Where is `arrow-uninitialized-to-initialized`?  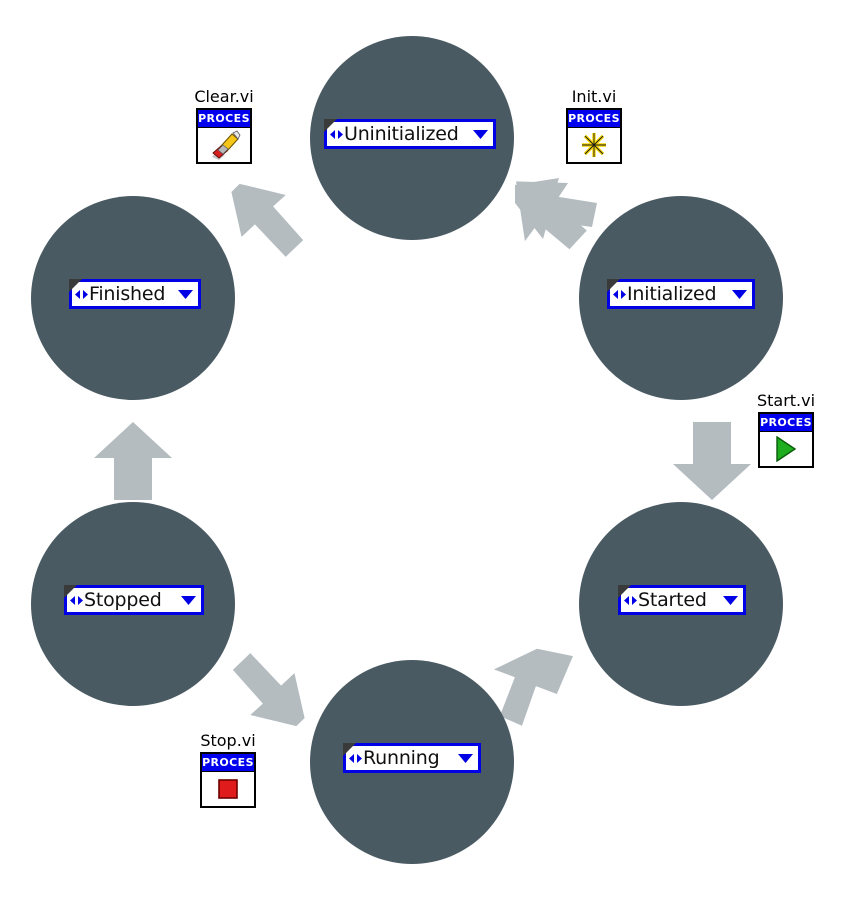 arrow-uninitialized-to-initialized is located at coordinates (556, 214).